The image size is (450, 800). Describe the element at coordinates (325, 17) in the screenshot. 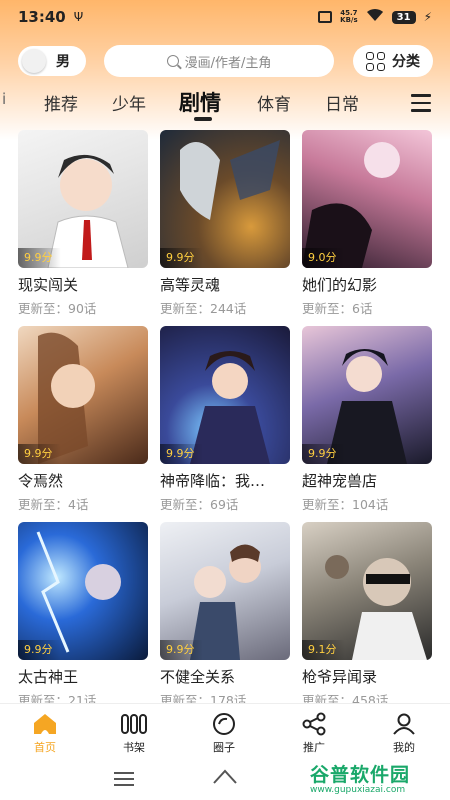

I see `vibrate-icon` at that location.